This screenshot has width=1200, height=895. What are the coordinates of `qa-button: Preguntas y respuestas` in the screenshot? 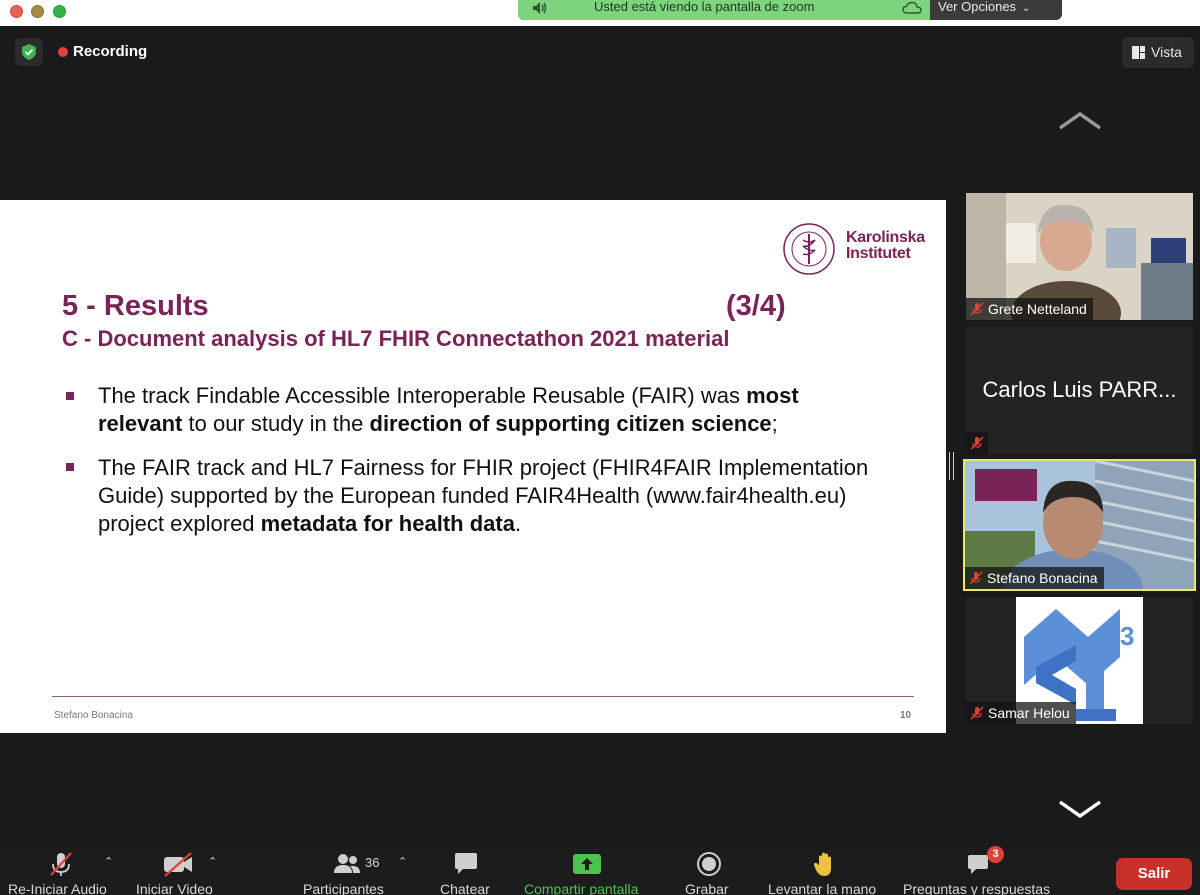 It's located at (983, 869).